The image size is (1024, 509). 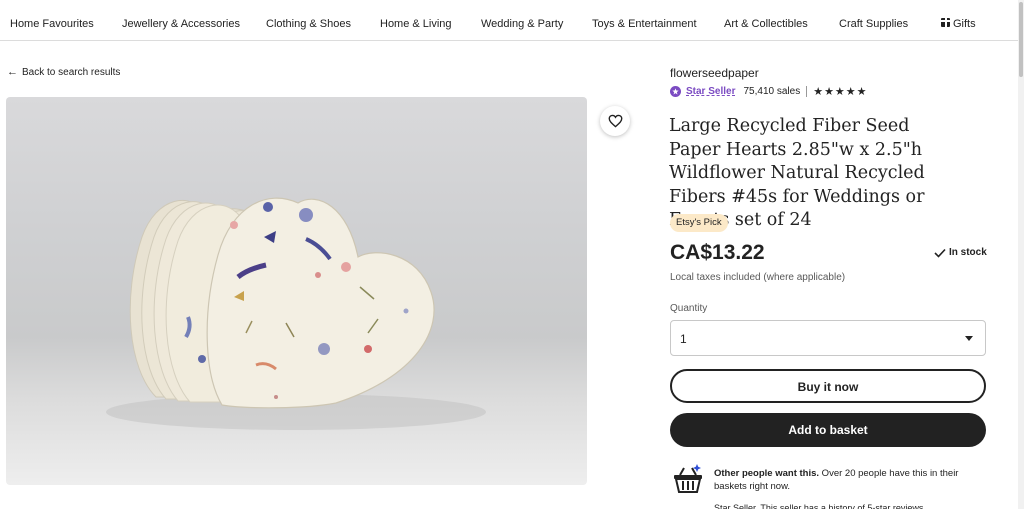 I want to click on stock-status: In stock, so click(x=960, y=252).